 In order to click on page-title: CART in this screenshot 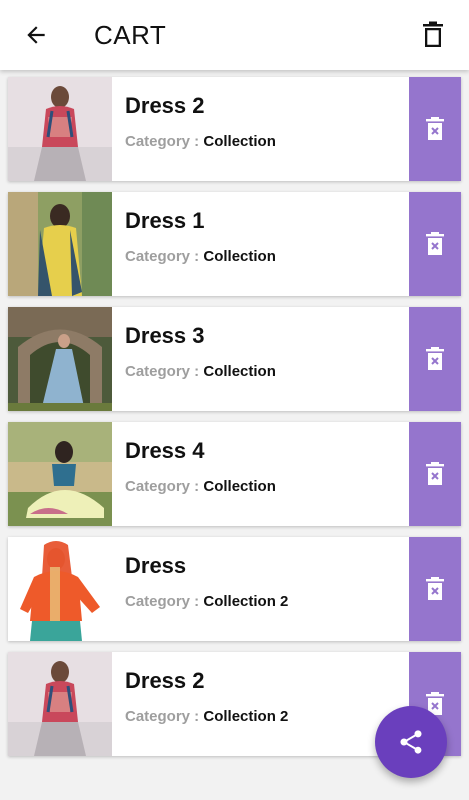, I will do `click(130, 35)`.